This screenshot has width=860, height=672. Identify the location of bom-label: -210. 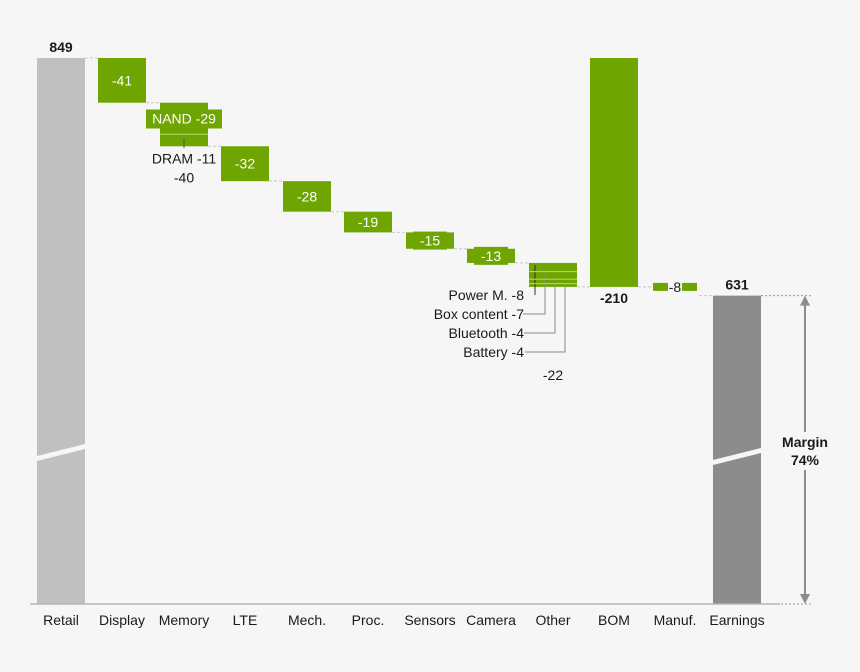
(614, 298).